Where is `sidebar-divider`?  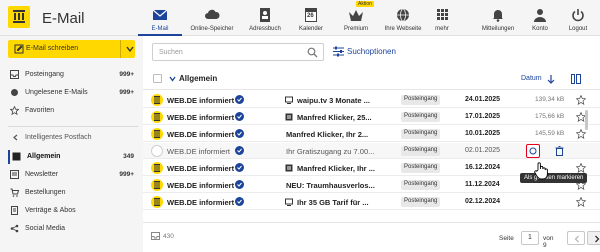
sidebar-divider is located at coordinates (73, 126).